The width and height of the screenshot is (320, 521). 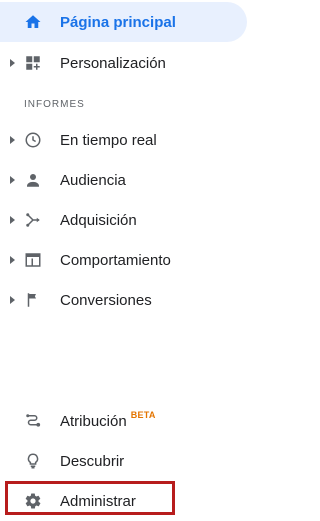 I want to click on nav-item-realtime: En tiempo real, so click(x=123, y=140).